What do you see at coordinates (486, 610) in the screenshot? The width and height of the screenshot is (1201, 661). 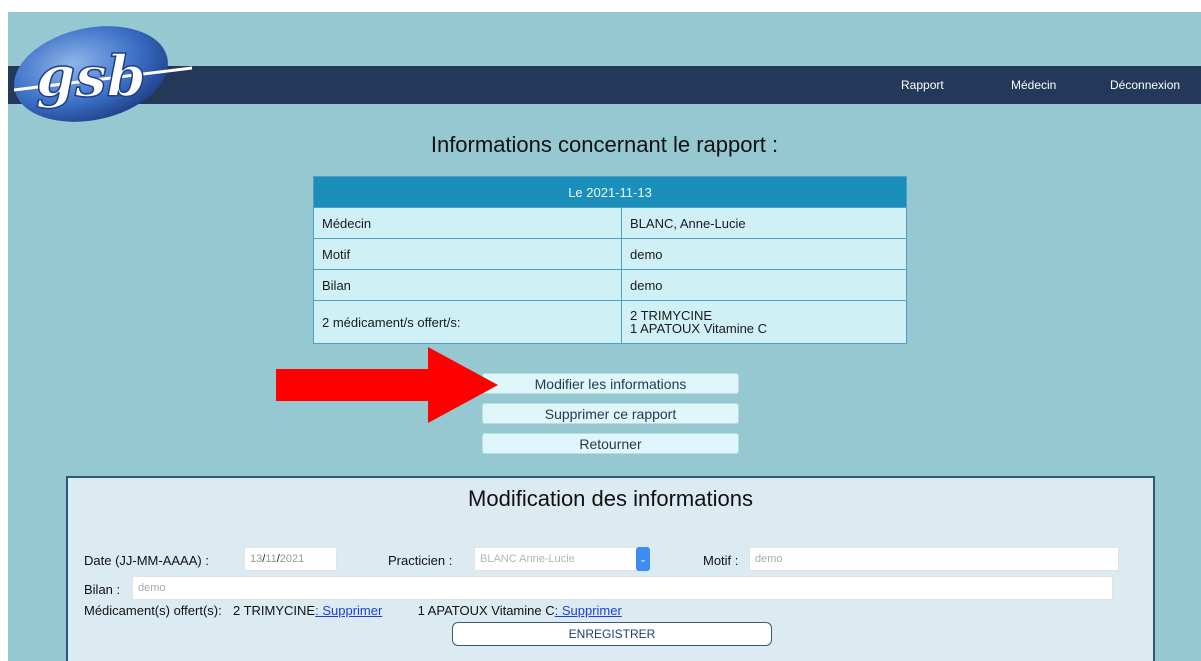 I see `medicament-2: 1 APATOUX Vitamine C` at bounding box center [486, 610].